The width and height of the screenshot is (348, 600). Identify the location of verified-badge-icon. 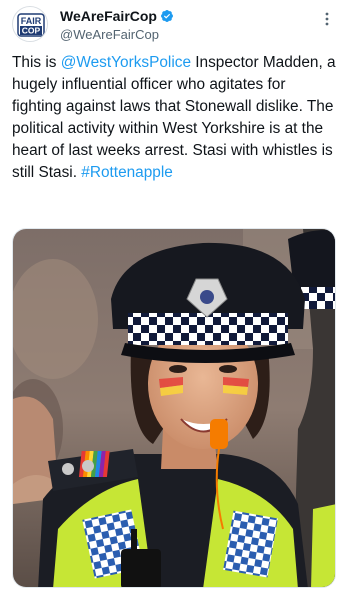
(167, 16).